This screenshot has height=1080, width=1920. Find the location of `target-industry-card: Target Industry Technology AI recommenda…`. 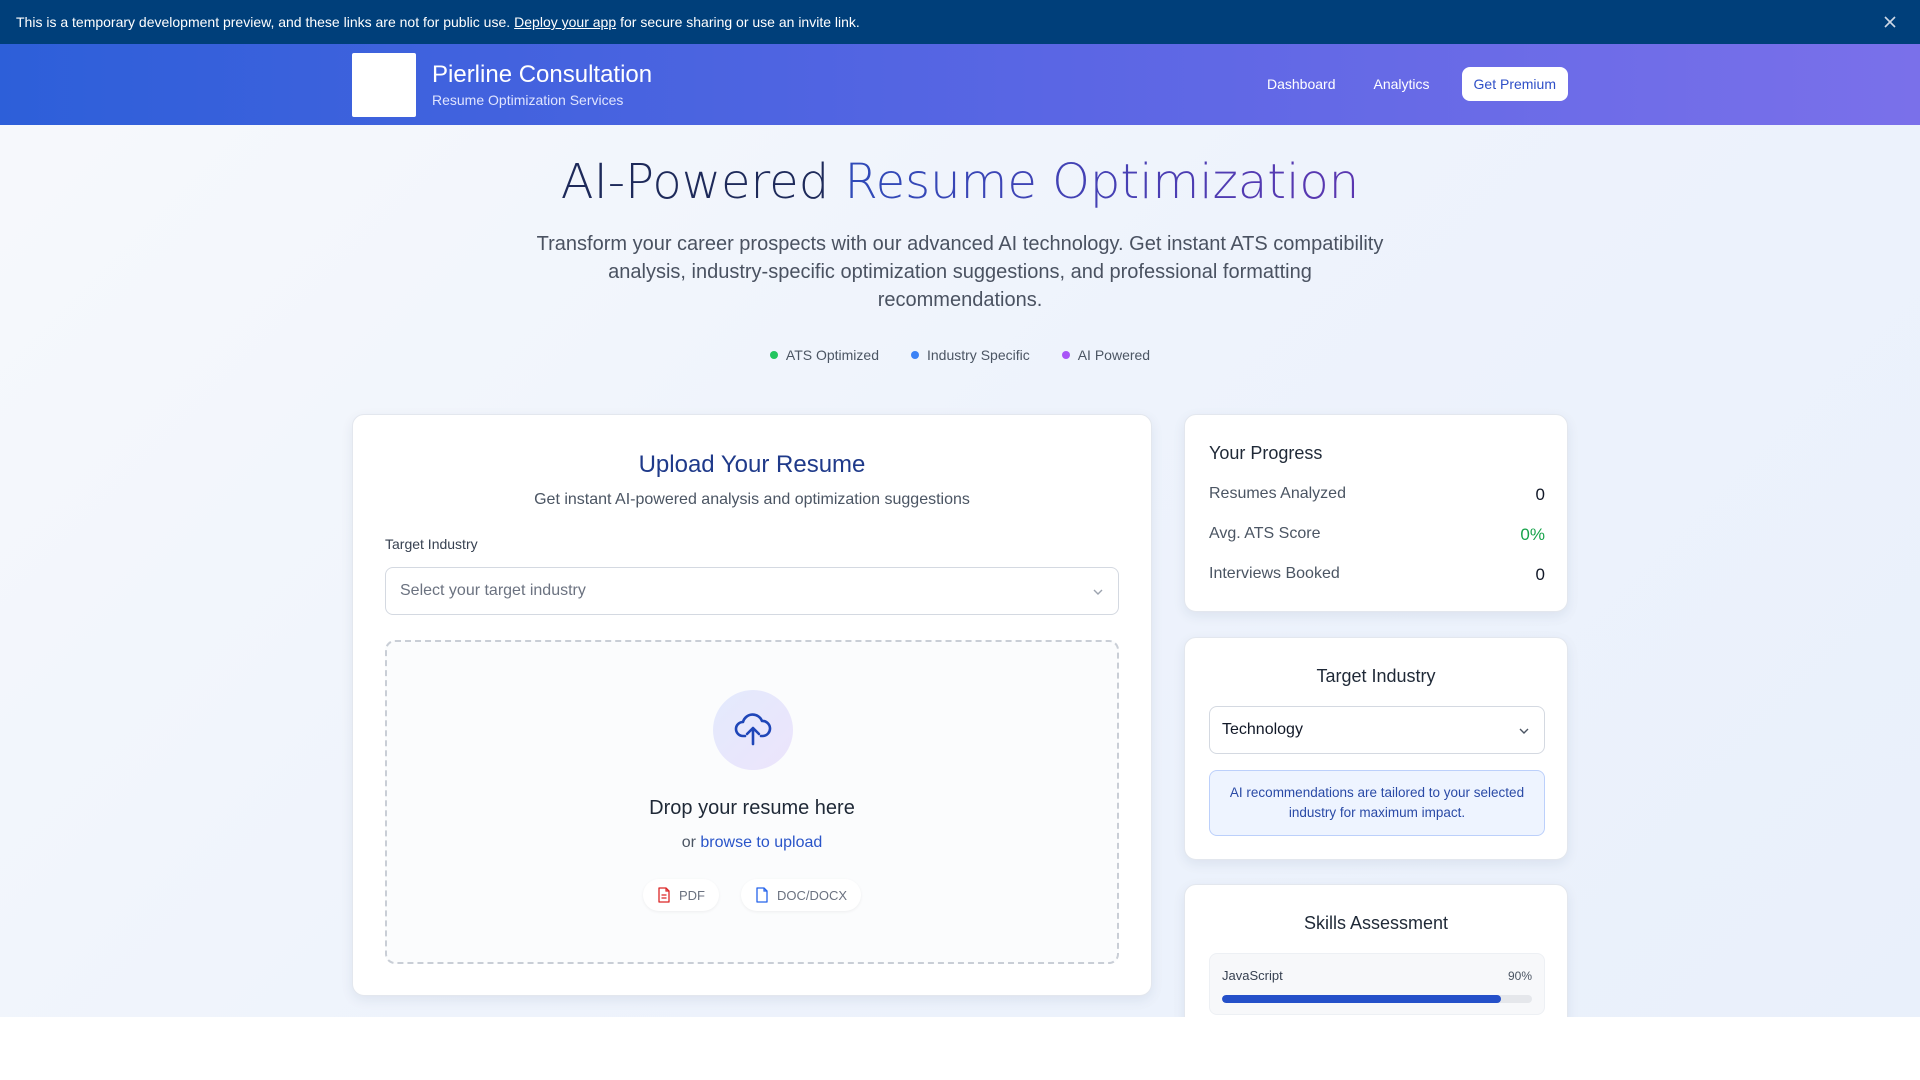

target-industry-card: Target Industry Technology AI recommenda… is located at coordinates (1376, 748).